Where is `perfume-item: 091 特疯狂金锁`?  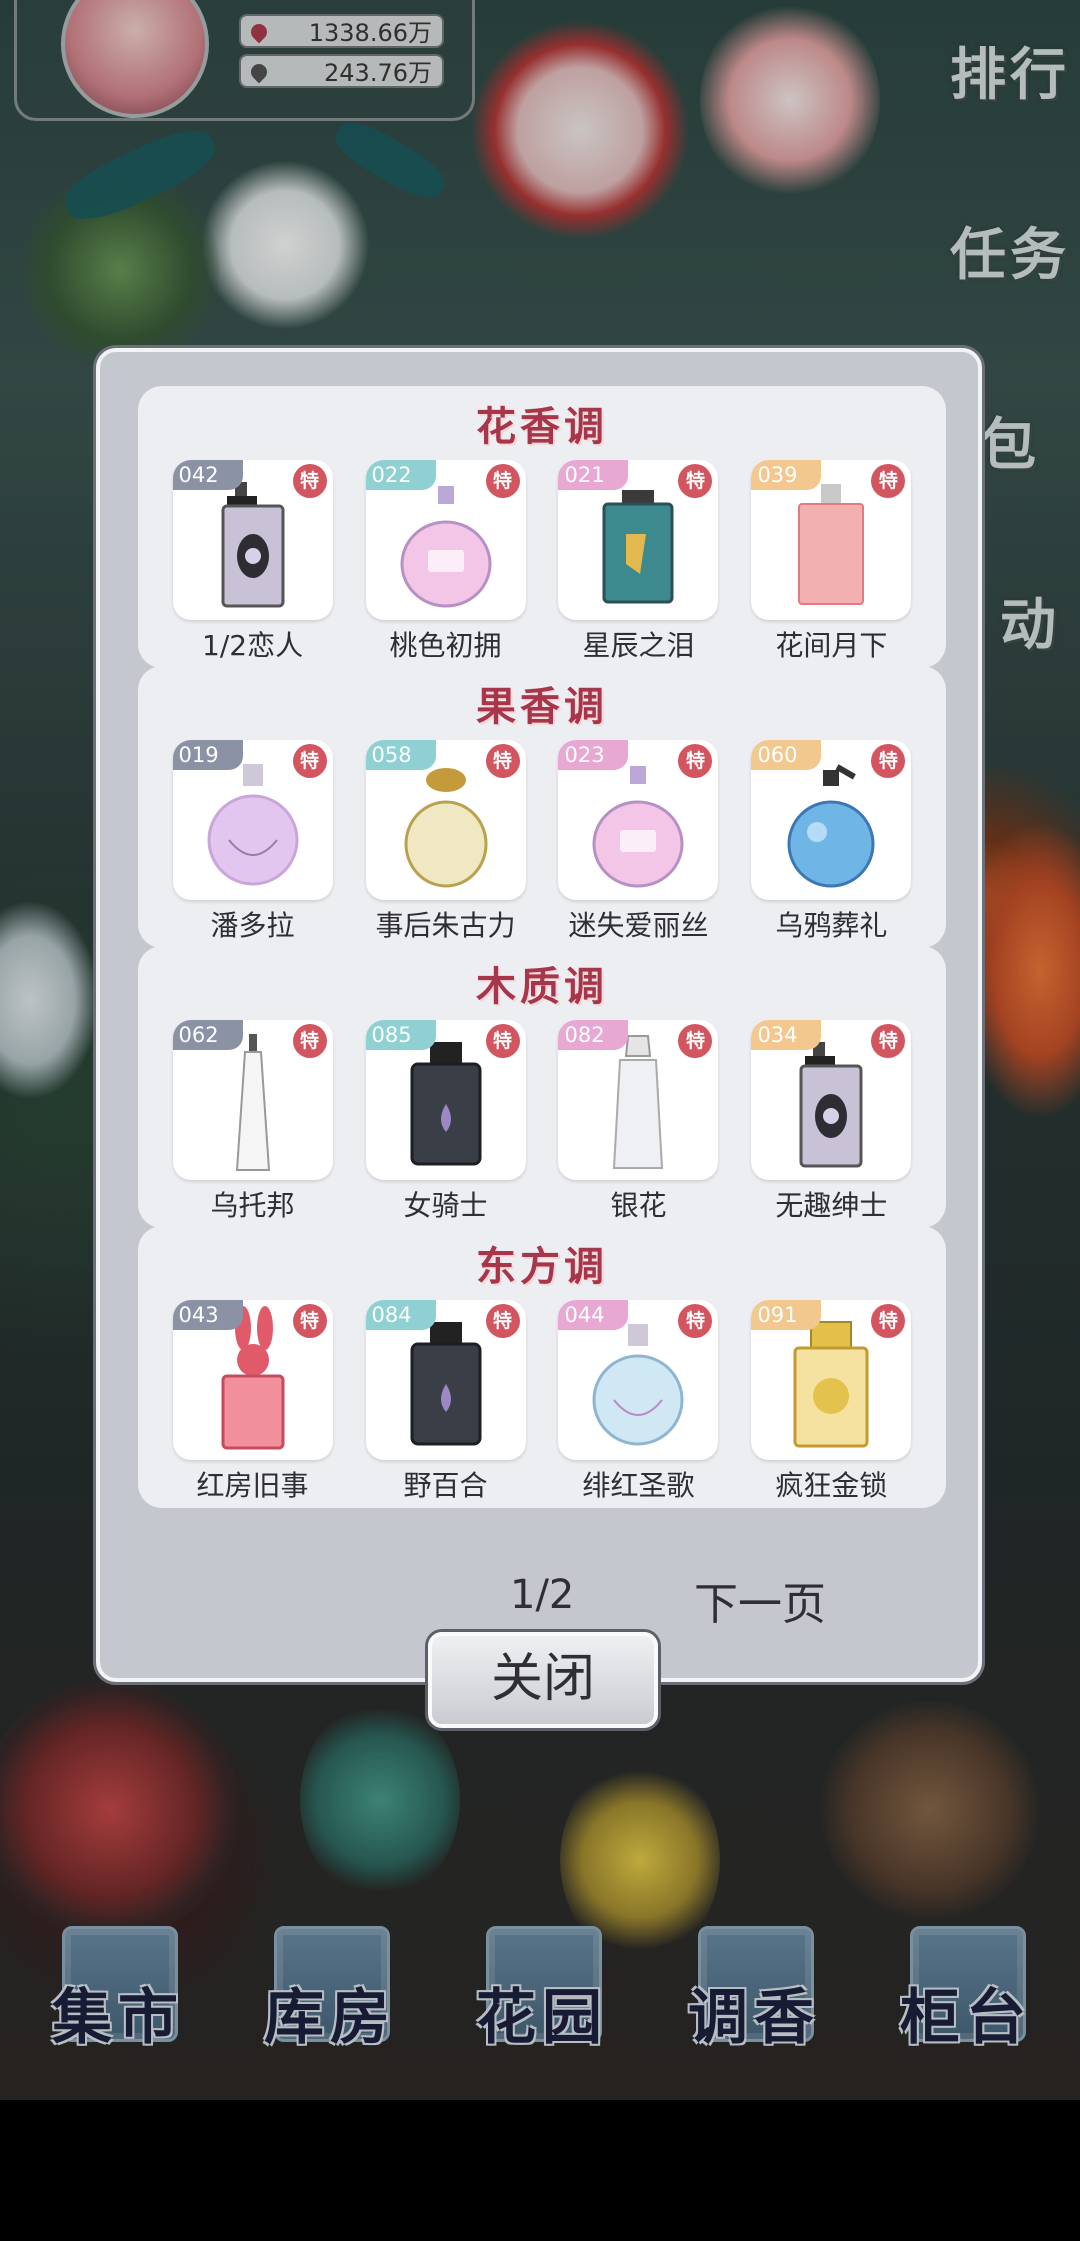 perfume-item: 091 特疯狂金锁 is located at coordinates (831, 1402).